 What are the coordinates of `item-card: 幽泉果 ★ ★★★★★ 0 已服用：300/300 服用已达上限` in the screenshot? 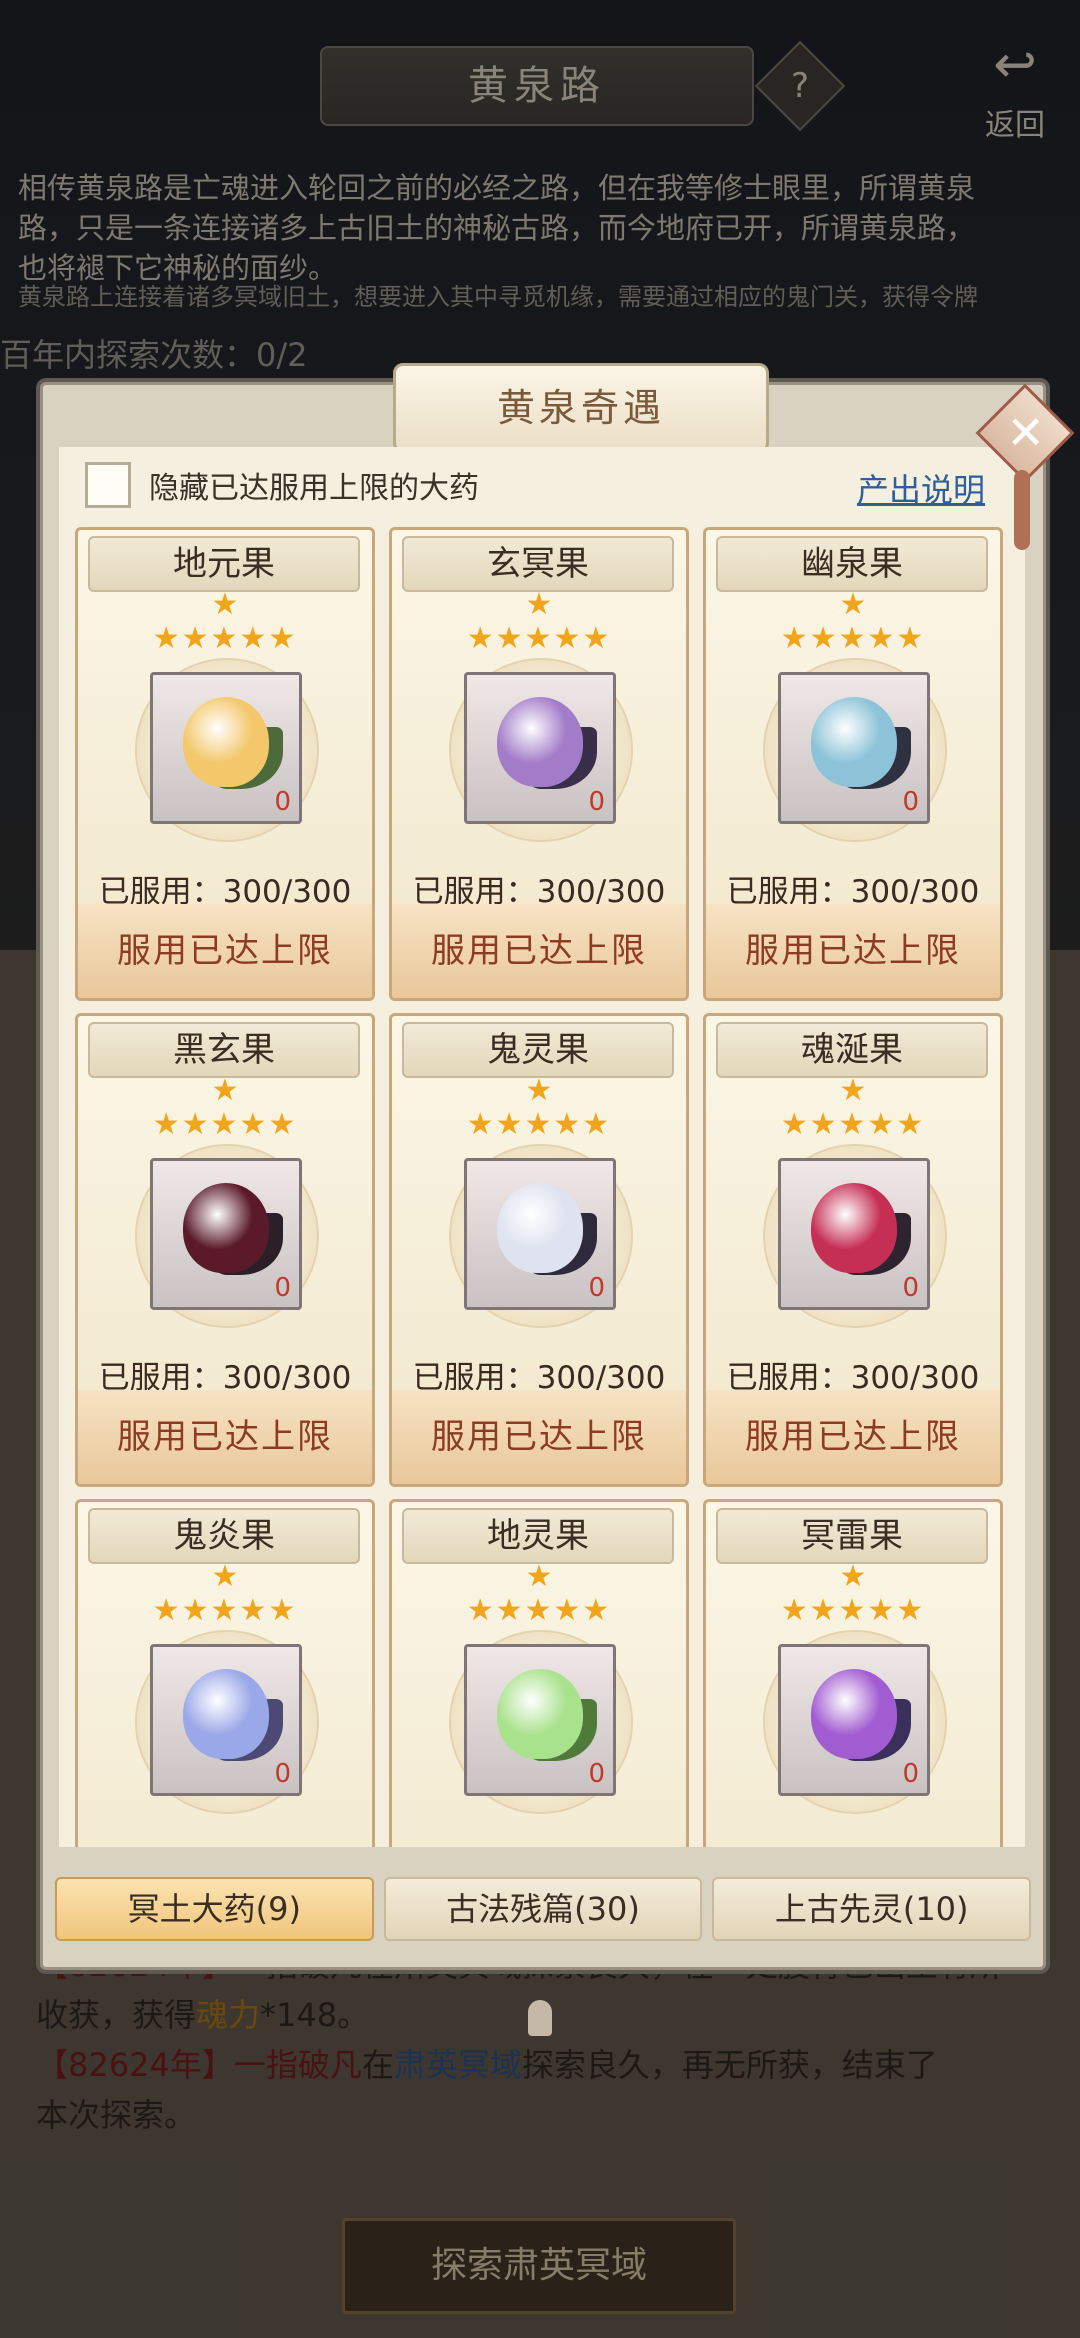 It's located at (853, 764).